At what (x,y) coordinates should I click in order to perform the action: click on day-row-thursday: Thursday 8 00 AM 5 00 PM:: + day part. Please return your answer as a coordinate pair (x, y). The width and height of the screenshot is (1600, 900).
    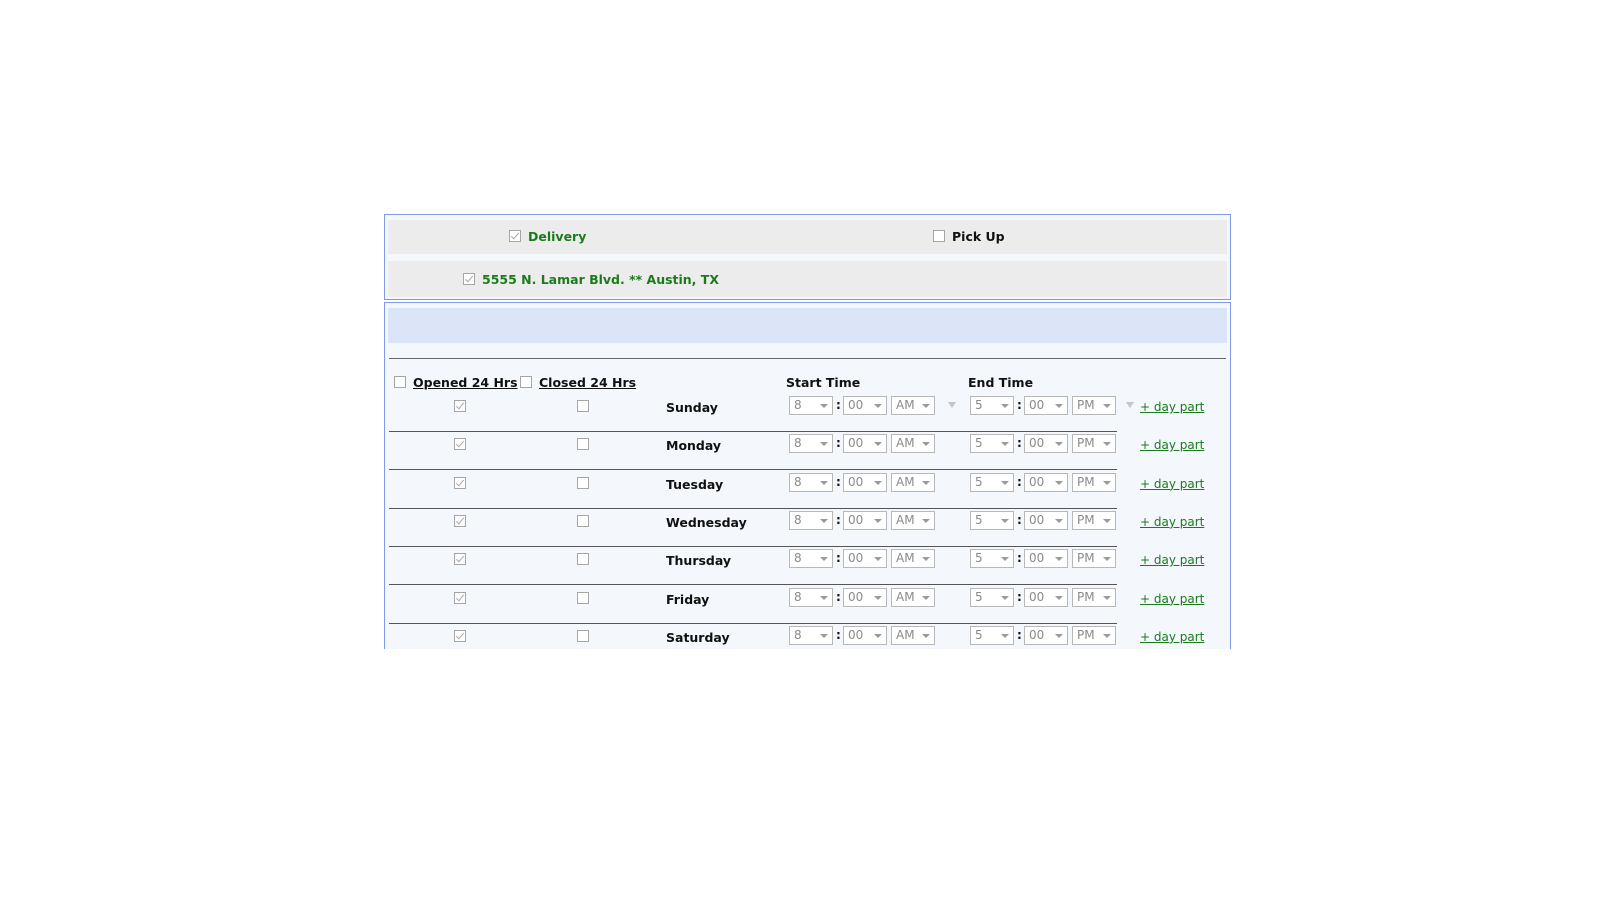
    Looking at the image, I should click on (806, 566).